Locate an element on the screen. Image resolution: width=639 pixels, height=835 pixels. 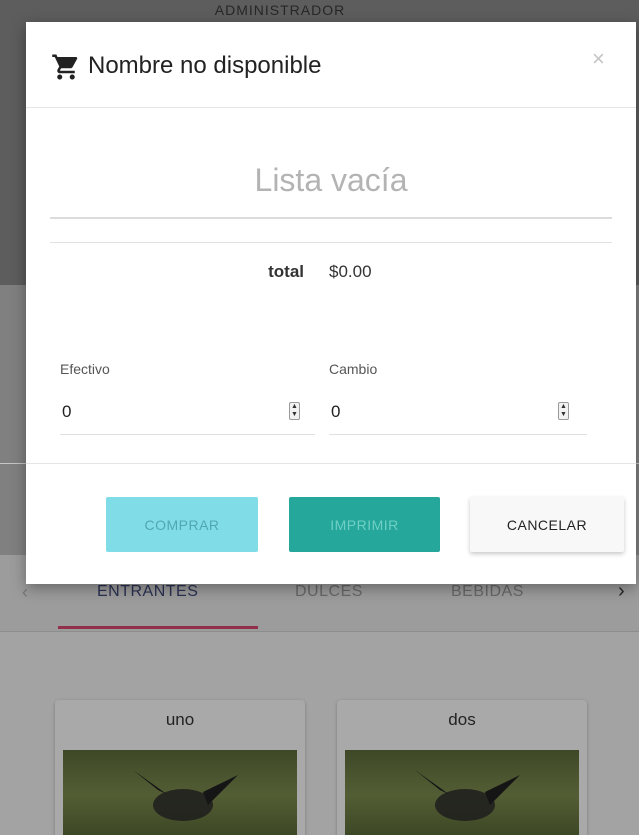
cancelar-button: CANCELAR is located at coordinates (547, 524).